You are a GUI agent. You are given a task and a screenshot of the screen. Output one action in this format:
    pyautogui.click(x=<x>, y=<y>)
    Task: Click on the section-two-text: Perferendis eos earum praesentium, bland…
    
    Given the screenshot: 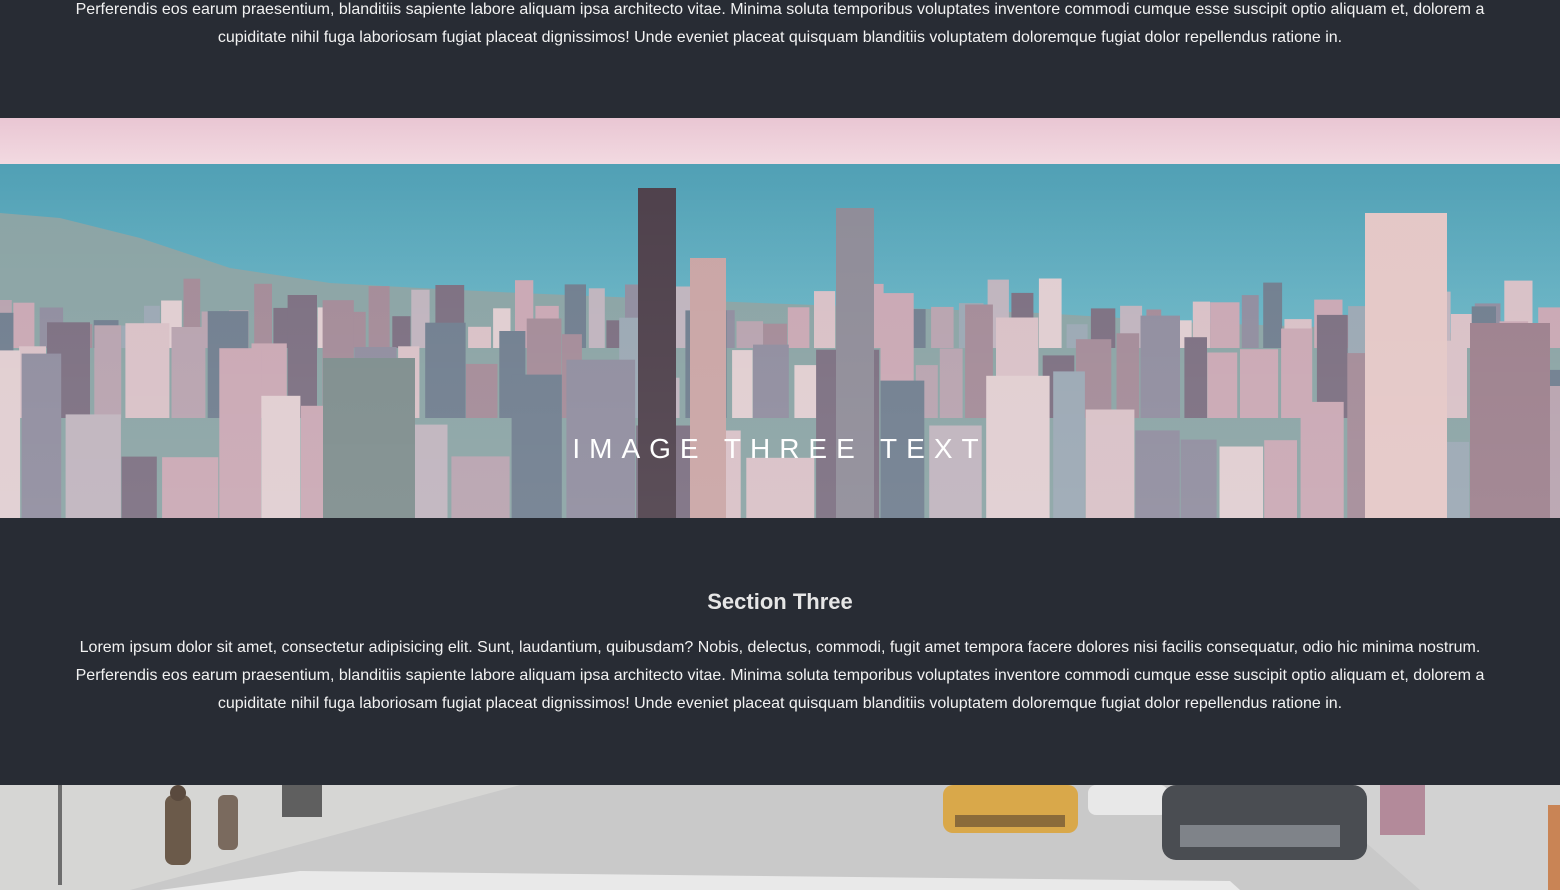 What is the action you would take?
    pyautogui.click(x=780, y=59)
    